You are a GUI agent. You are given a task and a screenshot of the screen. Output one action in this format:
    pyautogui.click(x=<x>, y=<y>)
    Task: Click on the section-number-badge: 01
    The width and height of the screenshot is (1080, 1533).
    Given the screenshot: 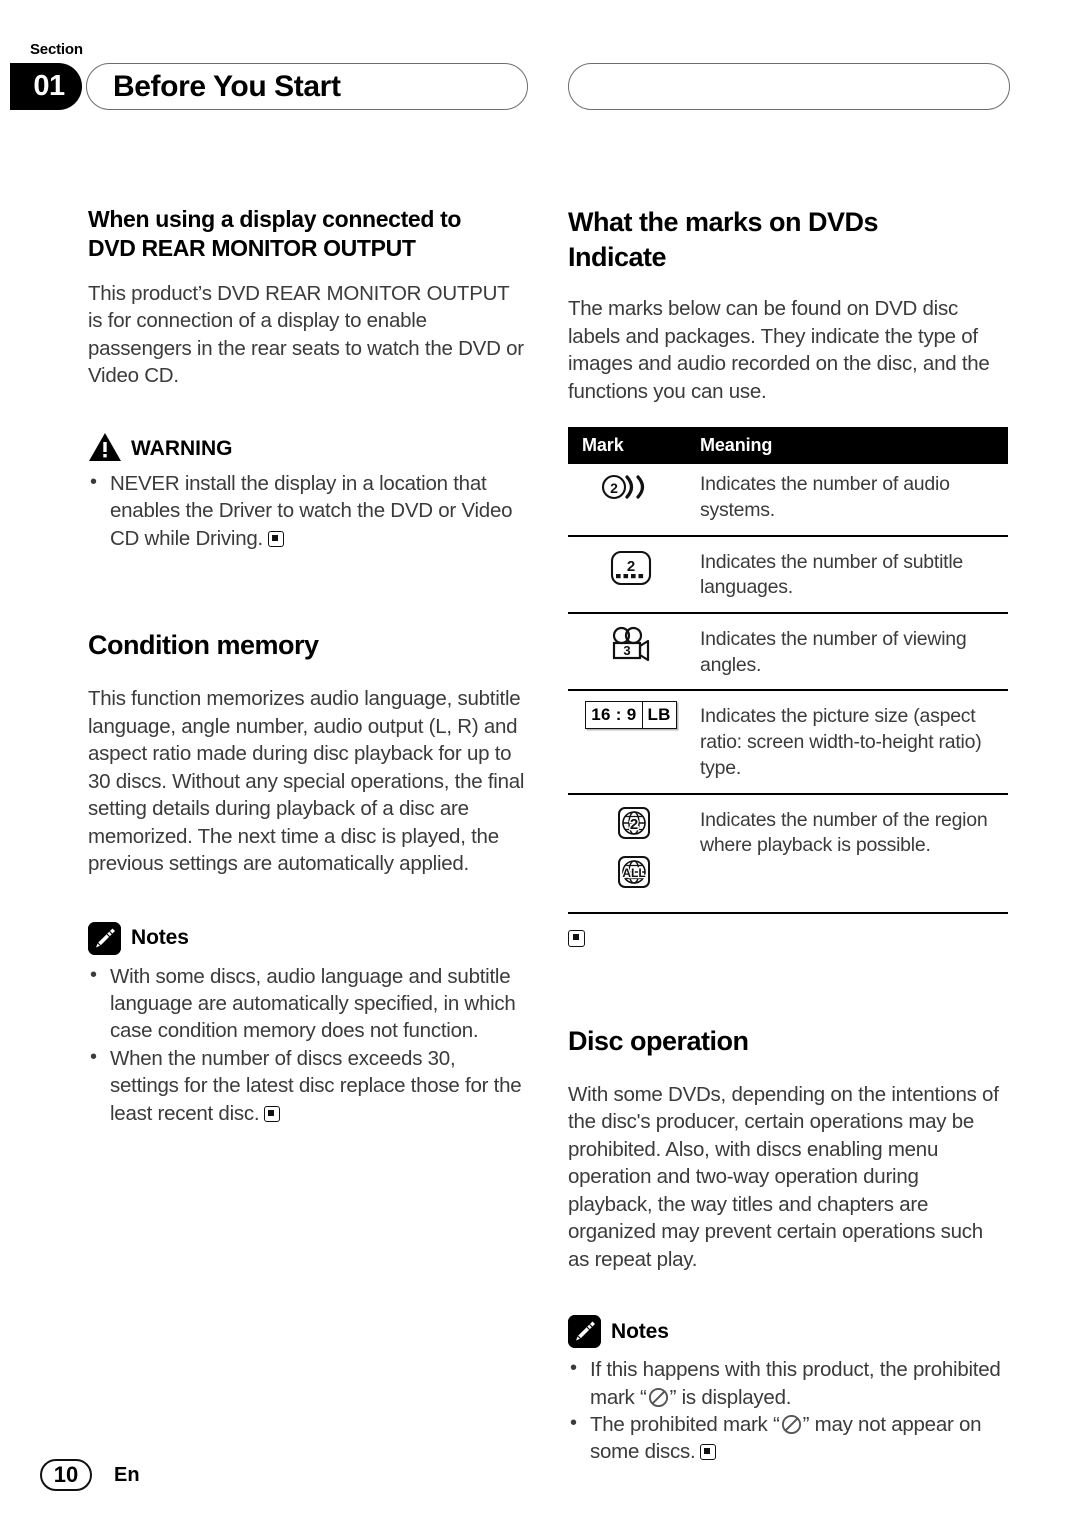 What is the action you would take?
    pyautogui.click(x=46, y=86)
    